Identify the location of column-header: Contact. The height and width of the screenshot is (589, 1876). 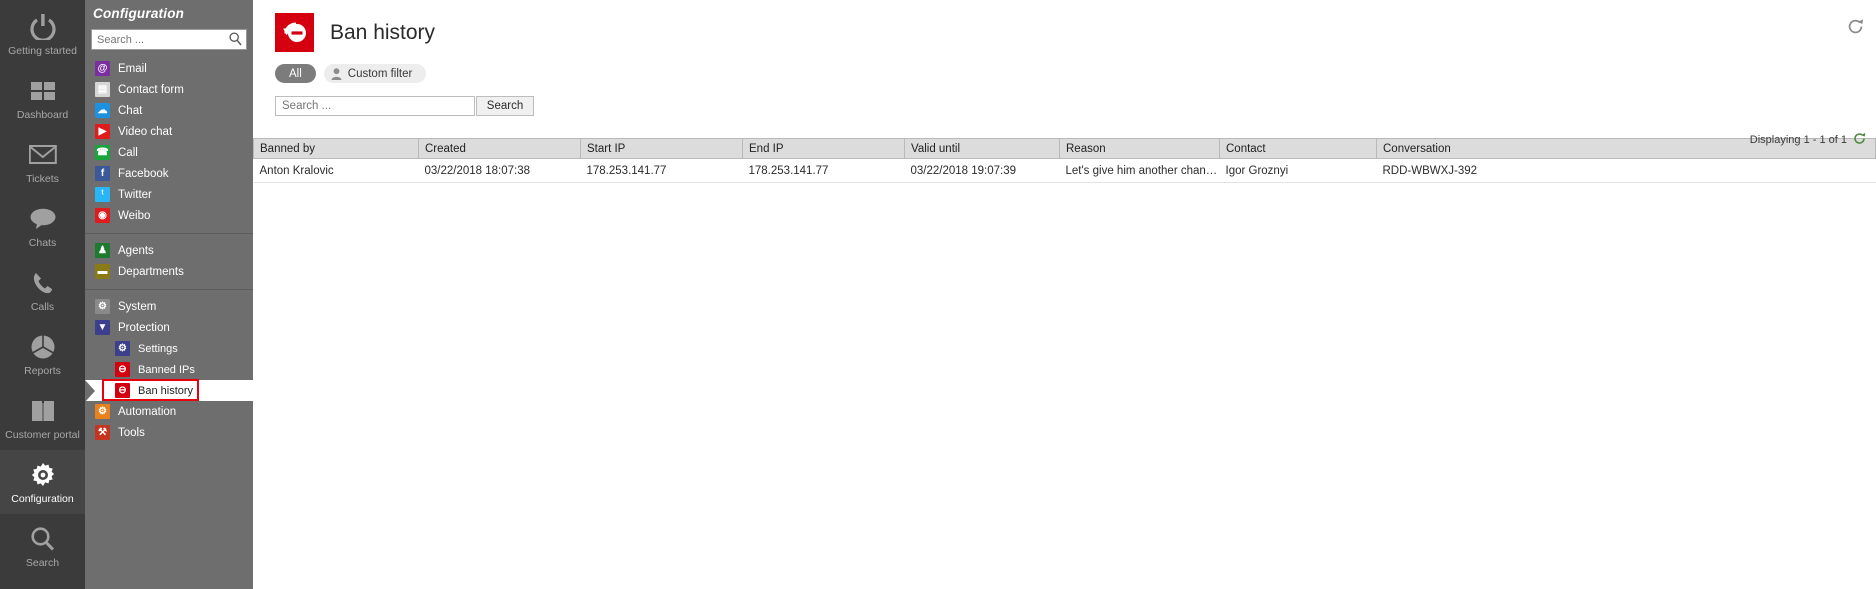
(1298, 148).